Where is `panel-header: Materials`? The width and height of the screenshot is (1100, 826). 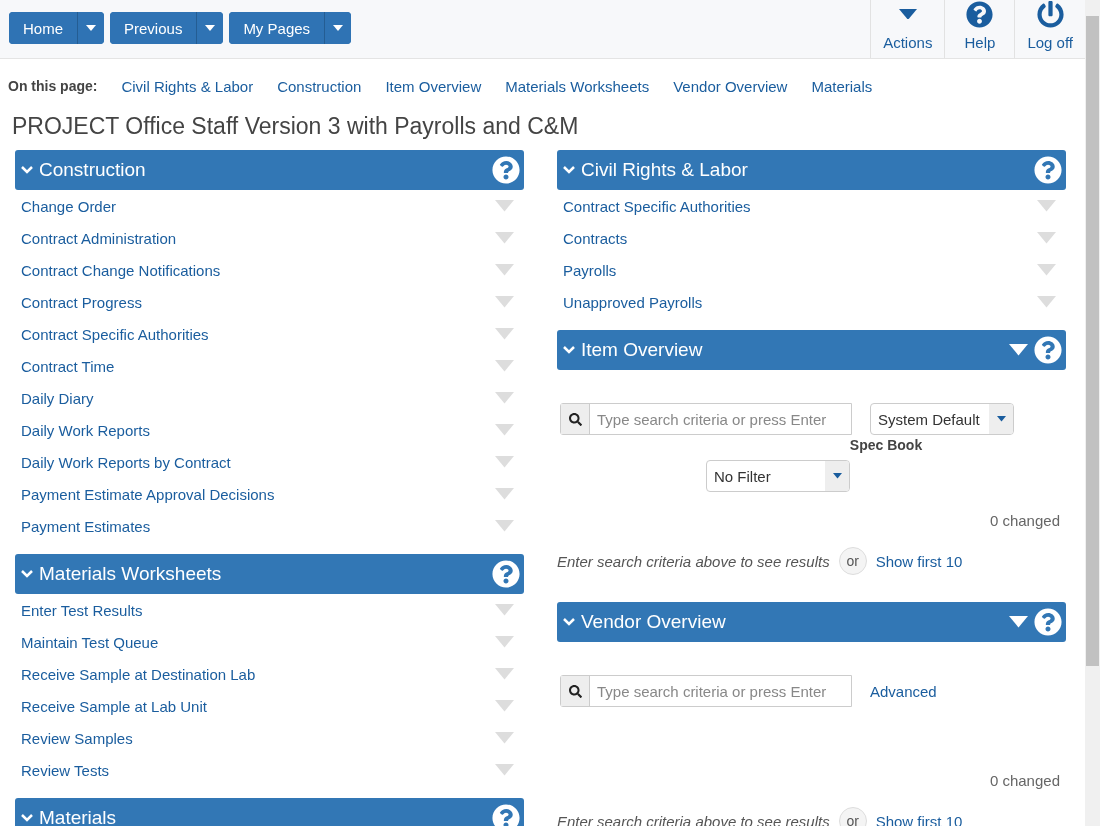 panel-header: Materials is located at coordinates (269, 812).